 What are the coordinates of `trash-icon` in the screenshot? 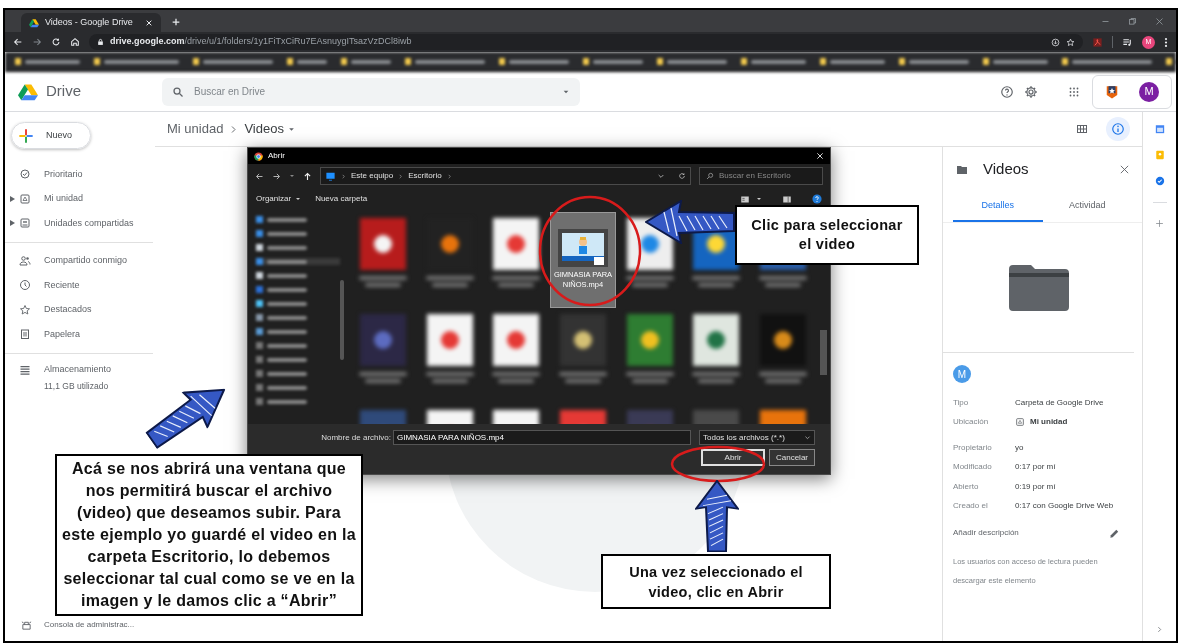 It's located at (25, 334).